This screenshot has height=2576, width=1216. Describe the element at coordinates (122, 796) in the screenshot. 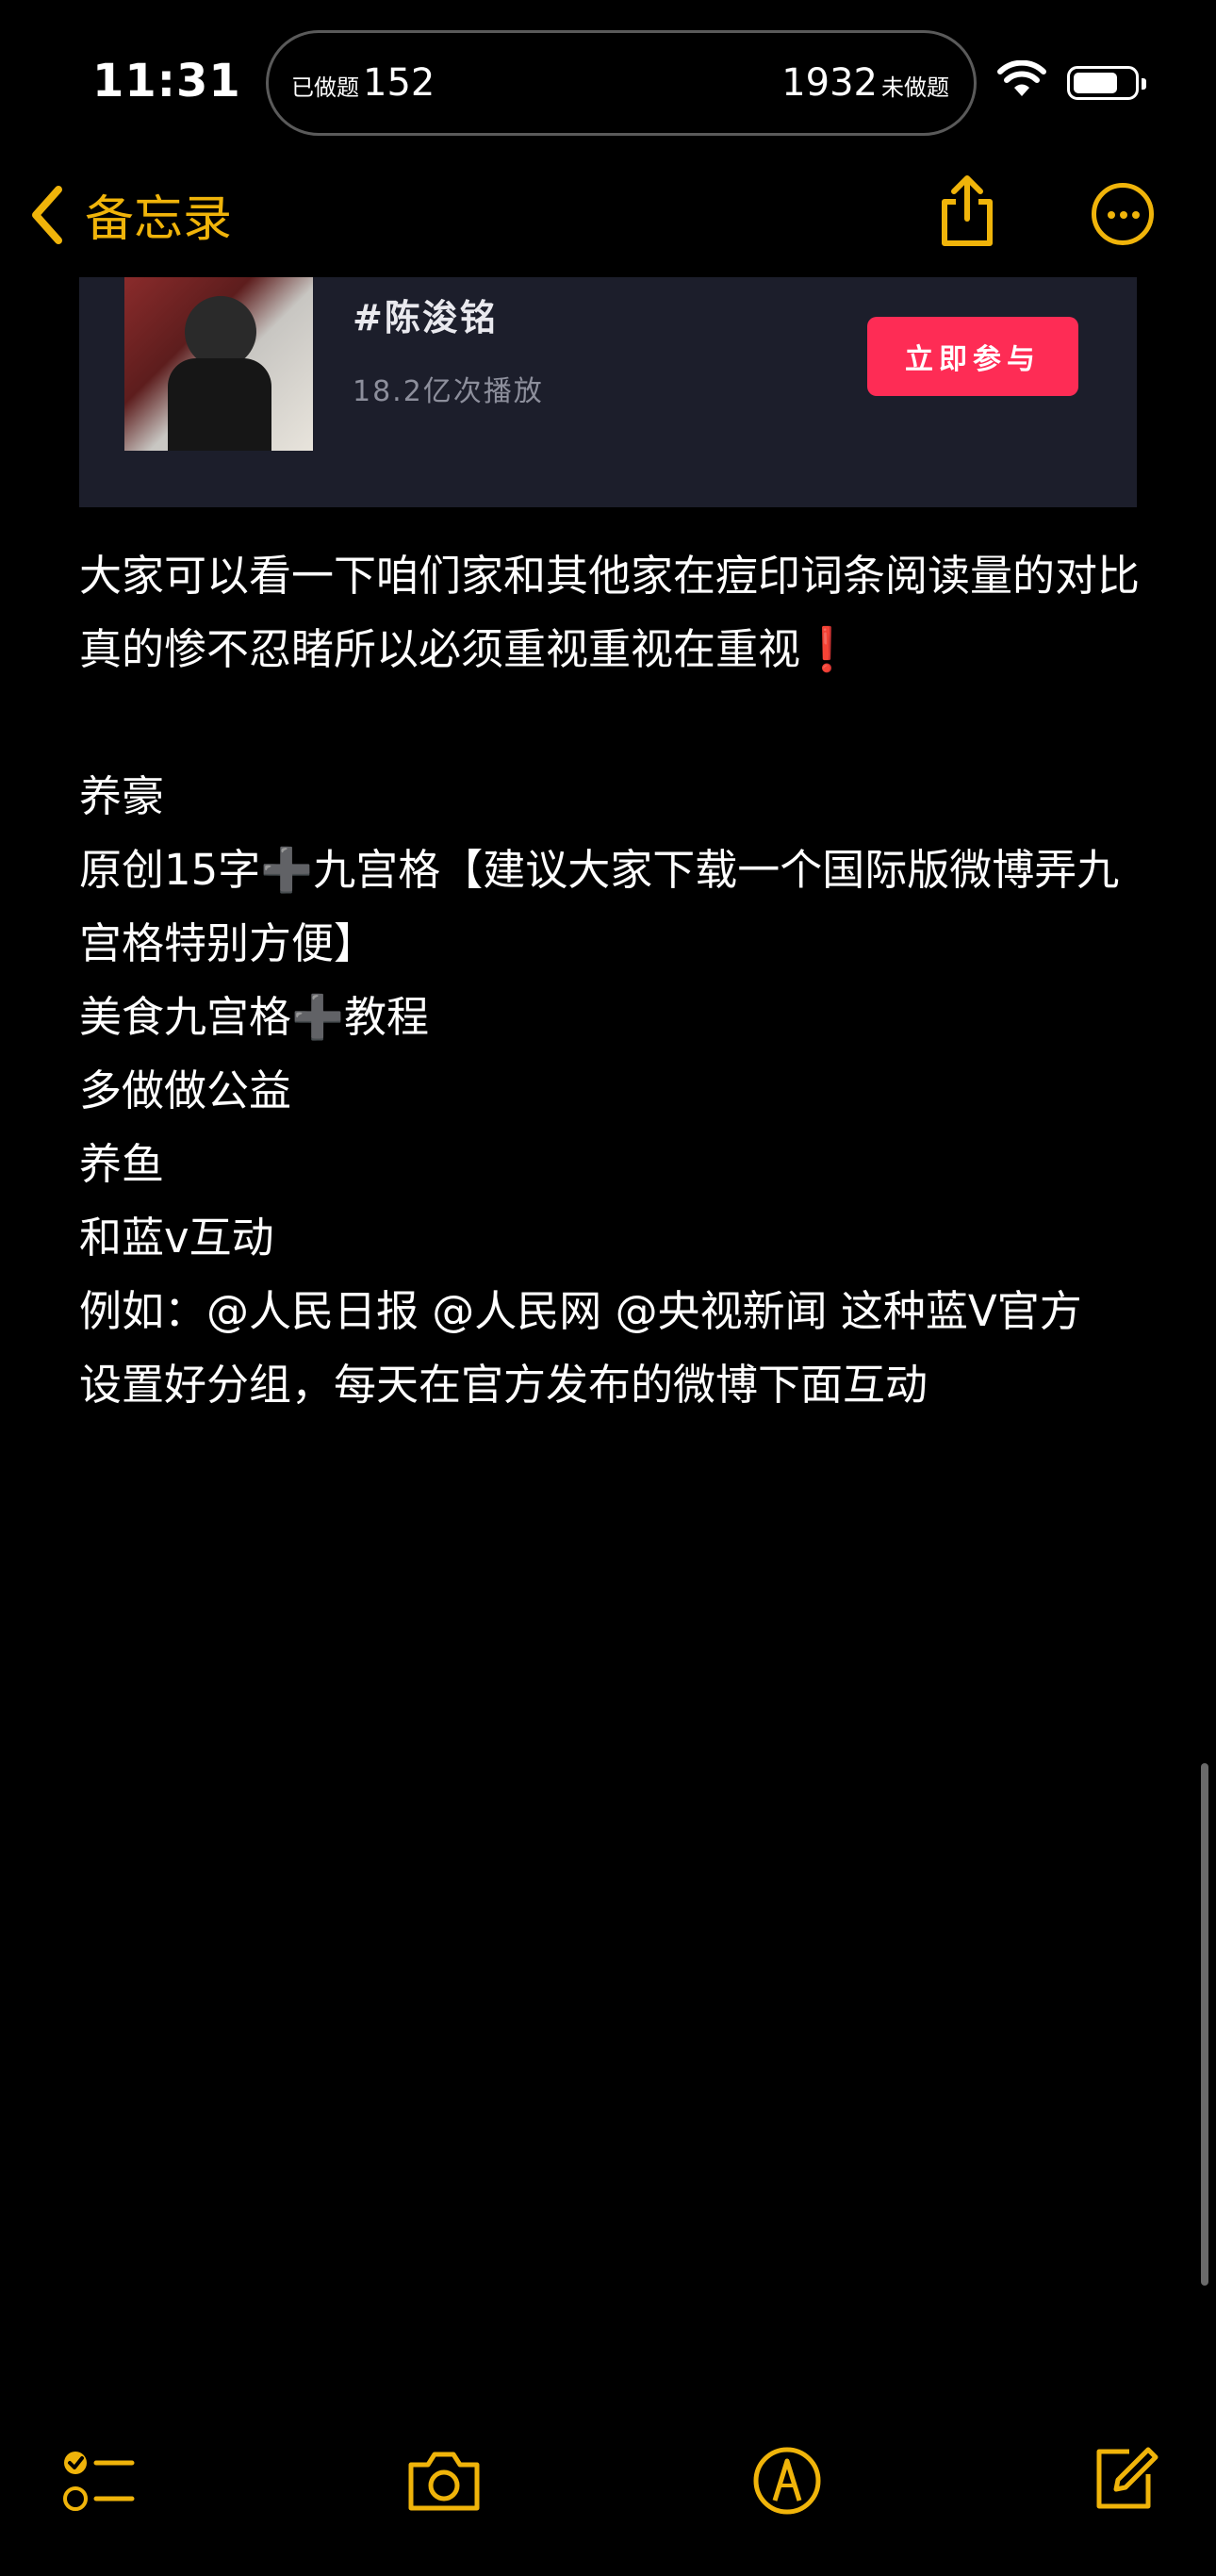

I see `note-heading: 养豪` at that location.